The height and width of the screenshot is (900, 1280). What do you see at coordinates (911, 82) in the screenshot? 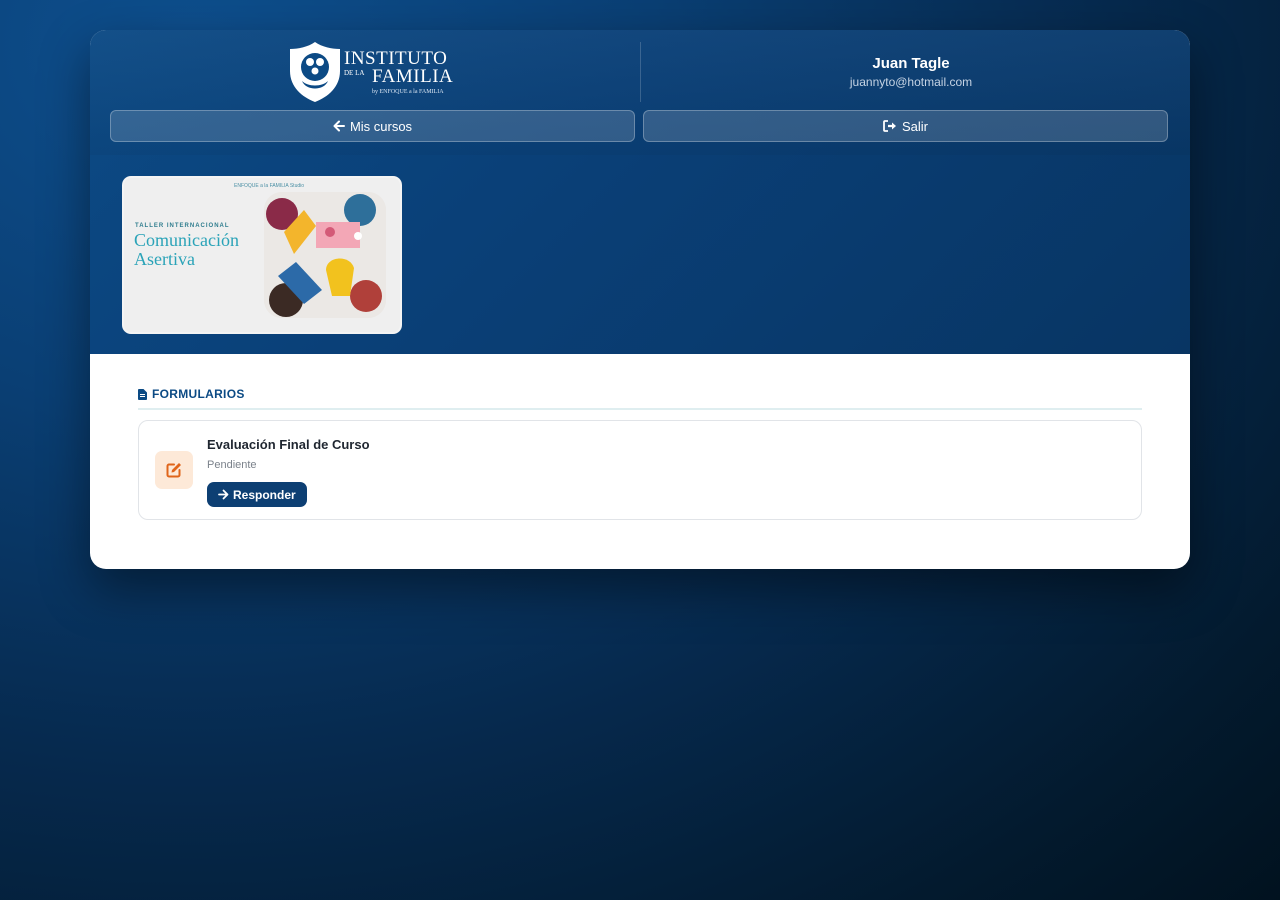
I see `user-email: juannyto@hotmail.com` at bounding box center [911, 82].